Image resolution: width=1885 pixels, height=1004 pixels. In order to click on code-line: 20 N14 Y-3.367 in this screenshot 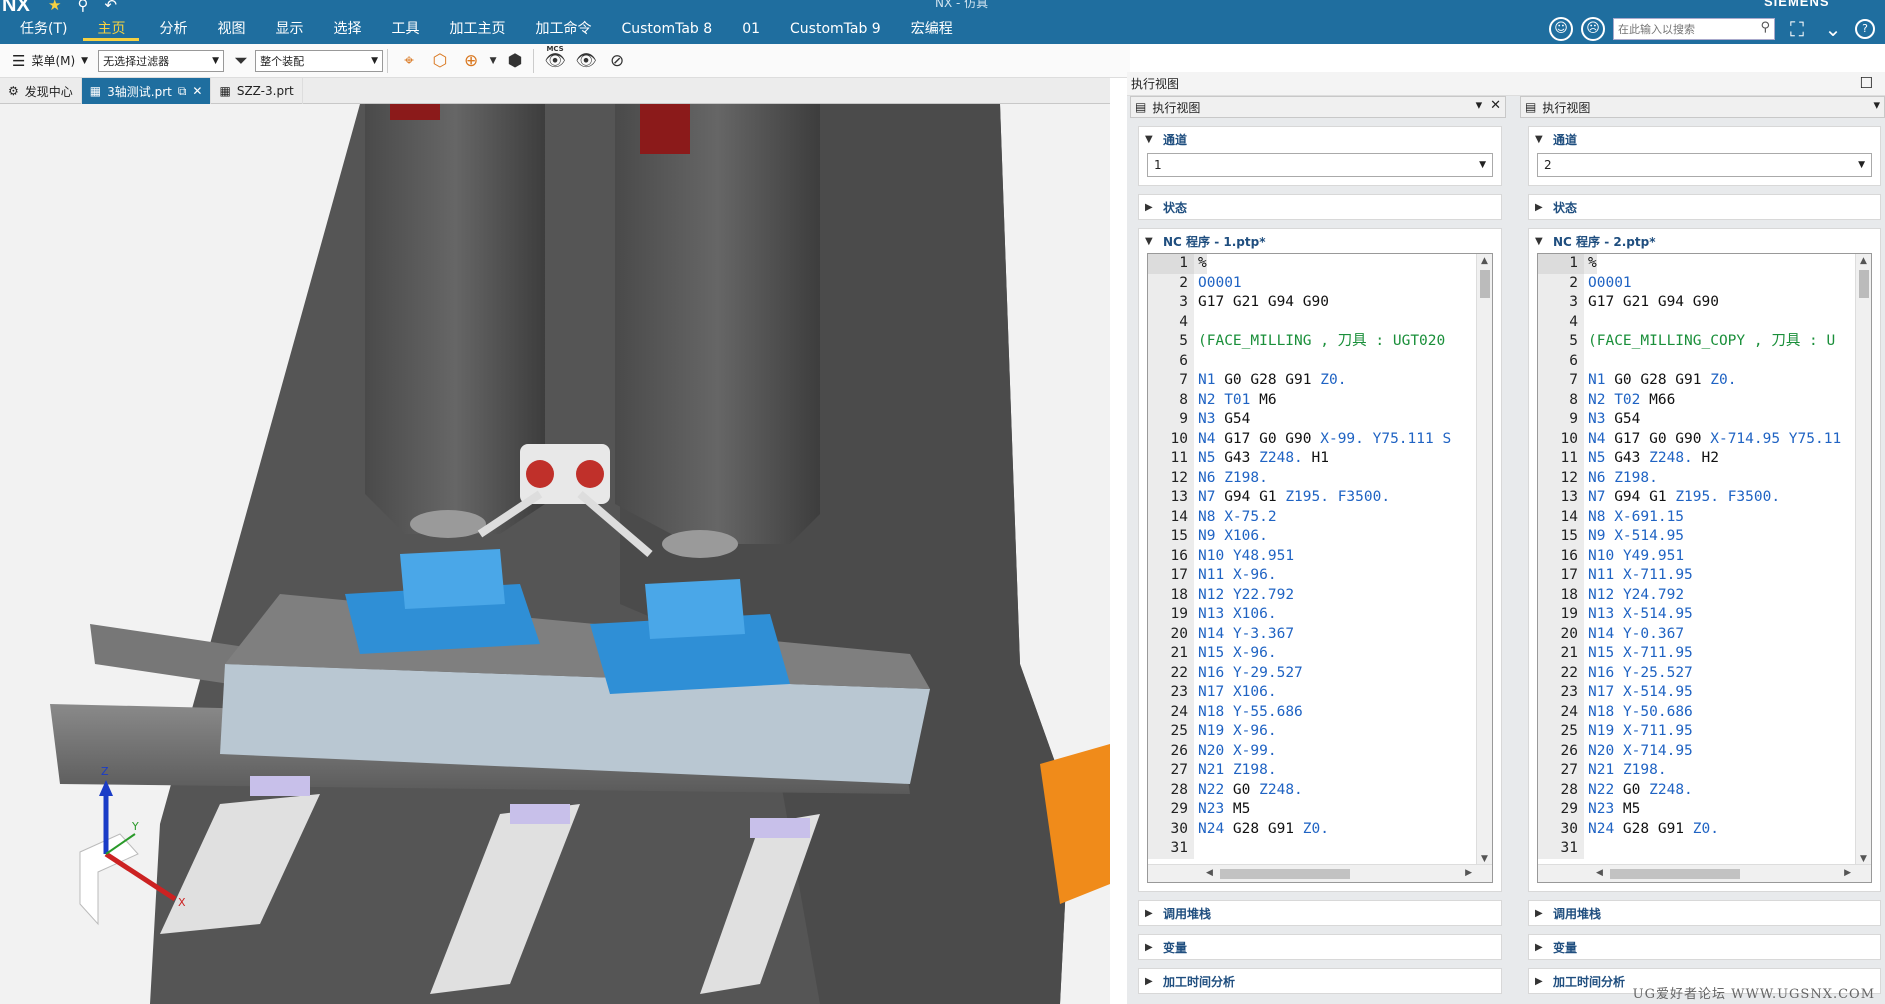, I will do `click(1320, 634)`.